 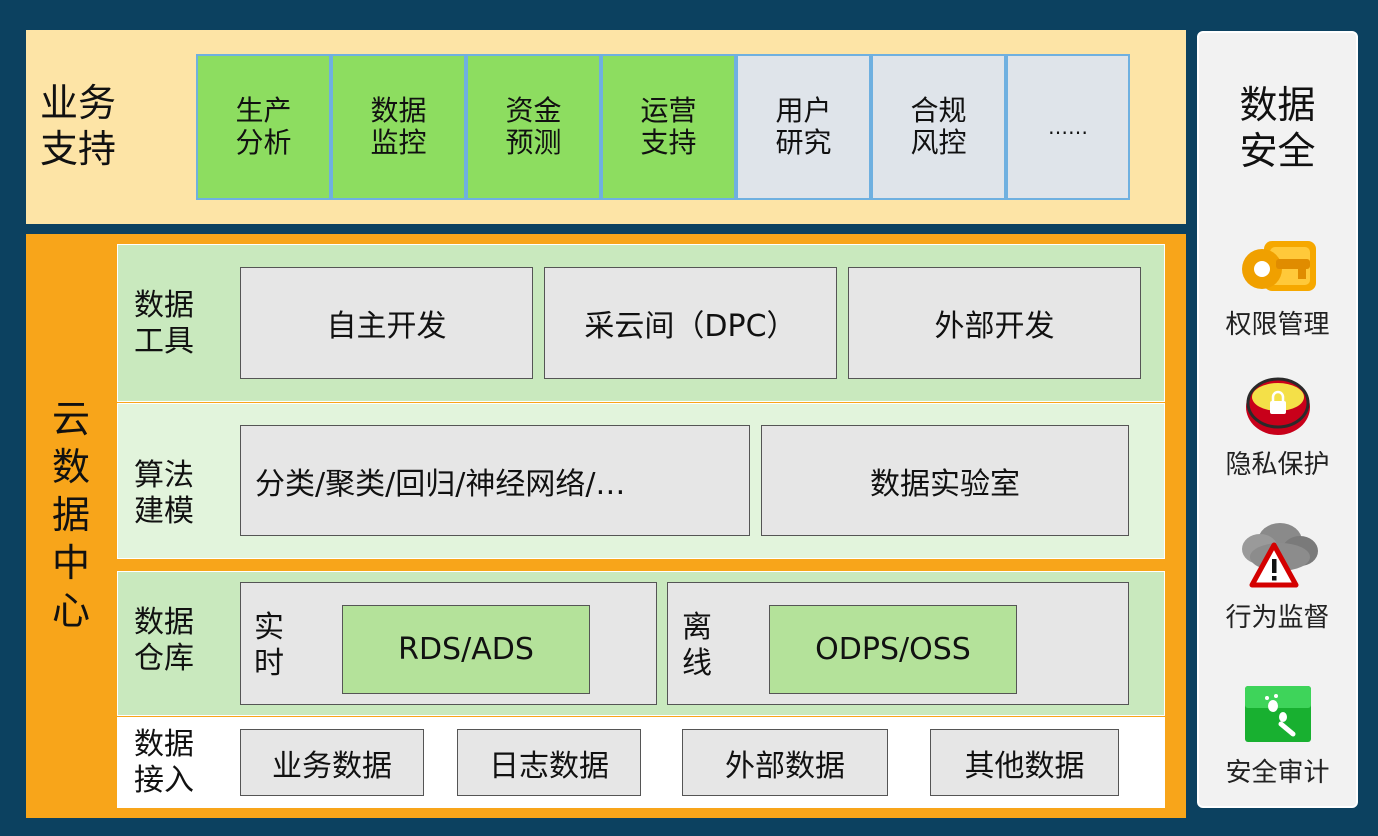 What do you see at coordinates (164, 493) in the screenshot?
I see `algorithm-modeling-label: 算法 建模` at bounding box center [164, 493].